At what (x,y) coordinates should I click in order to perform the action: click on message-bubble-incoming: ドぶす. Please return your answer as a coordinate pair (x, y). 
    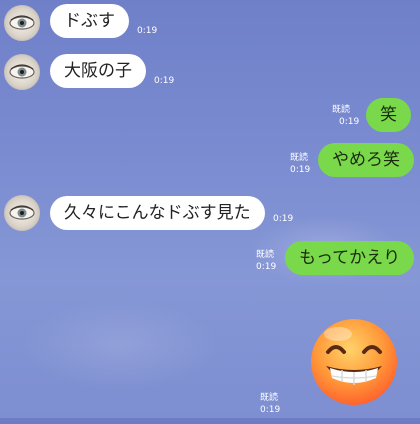
    Looking at the image, I should click on (89, 21).